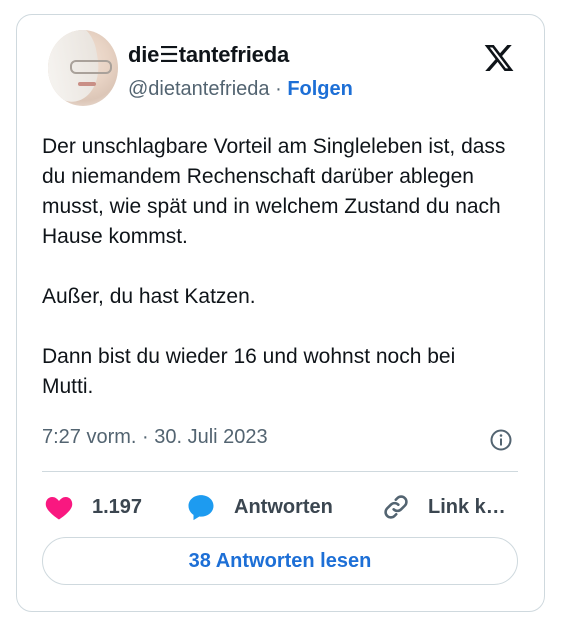  I want to click on like-button: 1.197, so click(93, 507).